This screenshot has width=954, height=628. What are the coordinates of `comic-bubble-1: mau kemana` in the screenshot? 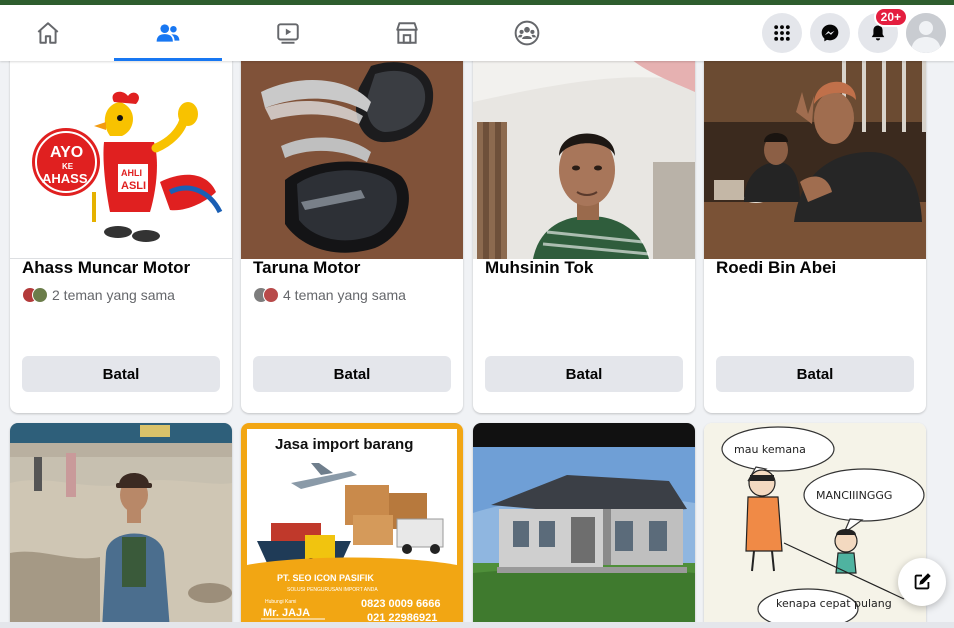 It's located at (770, 449).